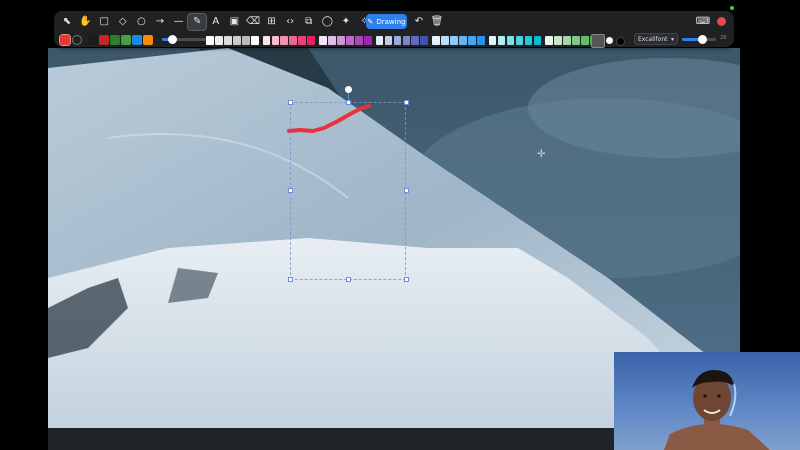 The height and width of the screenshot is (450, 800). I want to click on pen-small-icon: ✎, so click(370, 21).